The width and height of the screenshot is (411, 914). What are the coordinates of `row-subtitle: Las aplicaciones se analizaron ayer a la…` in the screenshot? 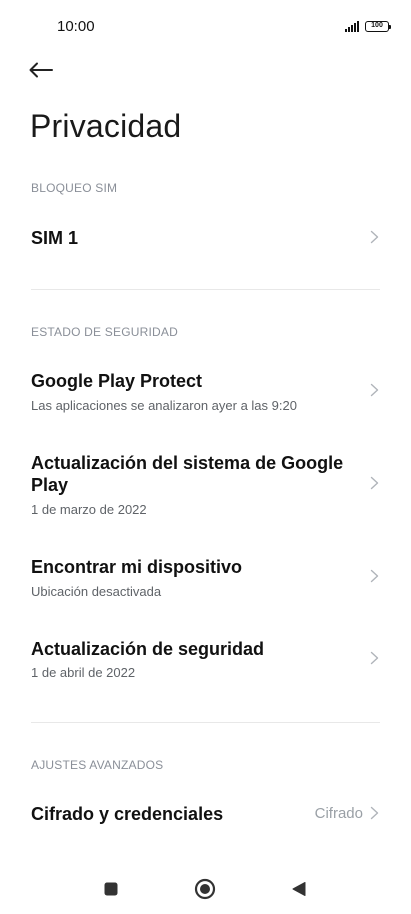 It's located at (164, 405).